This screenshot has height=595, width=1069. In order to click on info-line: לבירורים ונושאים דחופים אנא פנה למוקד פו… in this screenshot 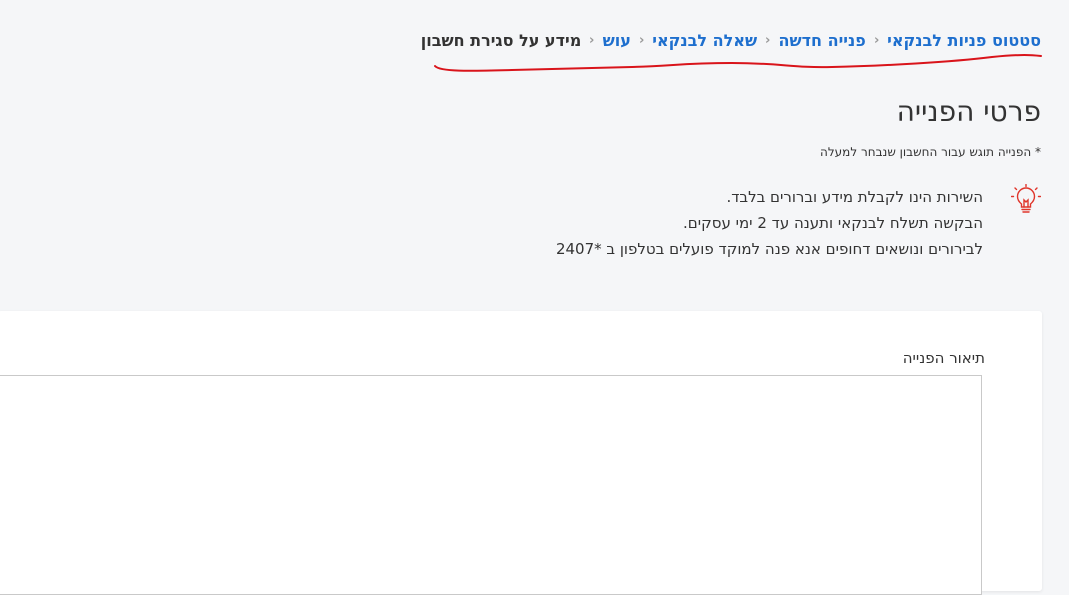, I will do `click(769, 249)`.